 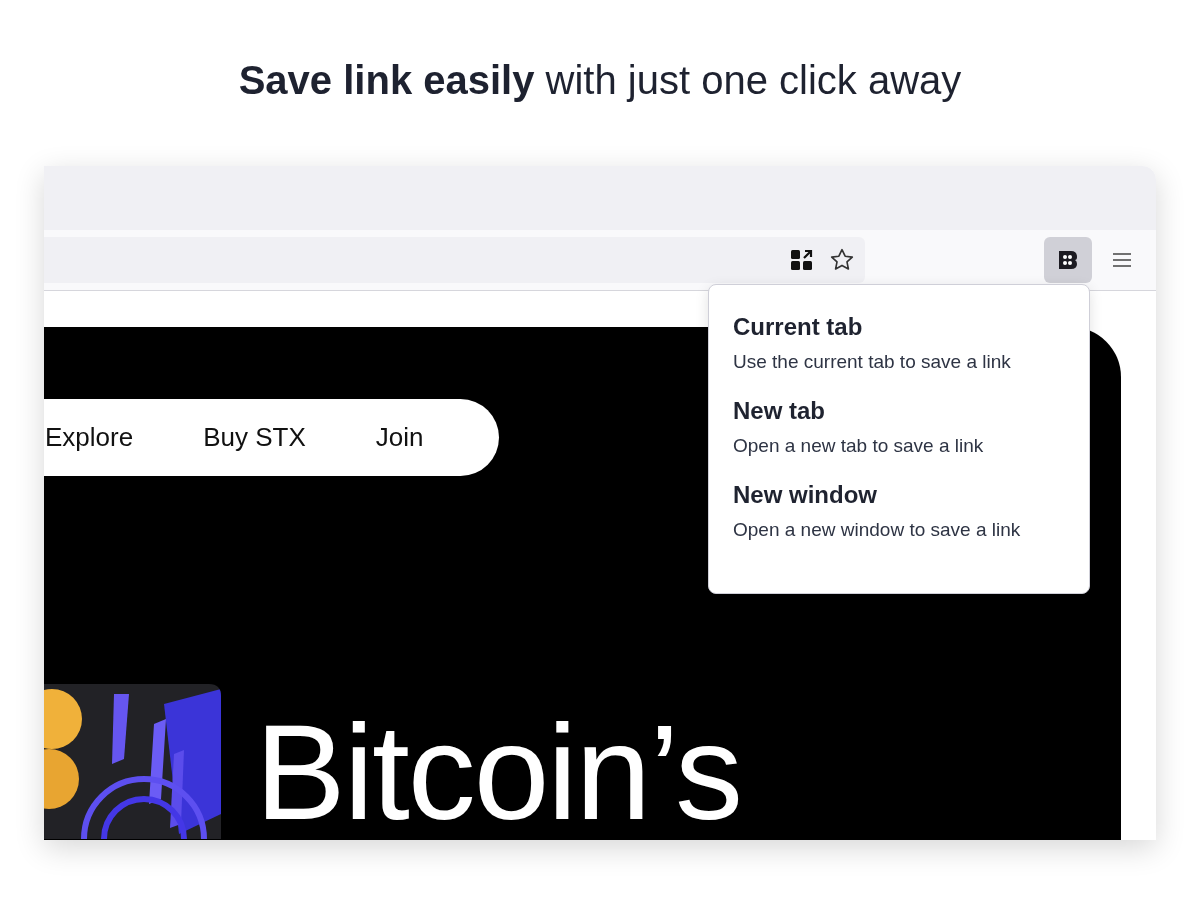 What do you see at coordinates (805, 495) in the screenshot?
I see `menu-item-title: New window` at bounding box center [805, 495].